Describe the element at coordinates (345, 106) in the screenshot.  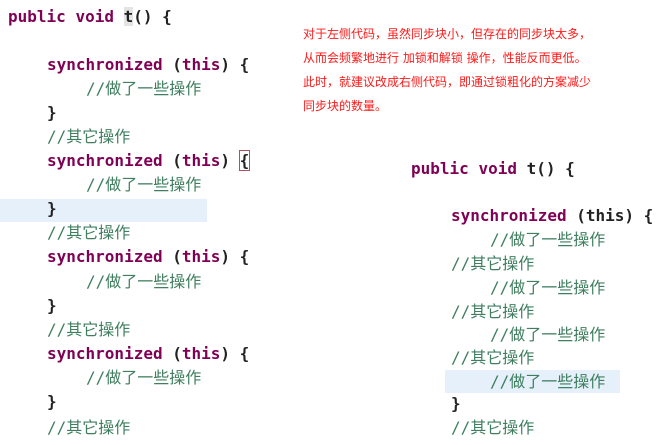
I see `note-line: 同步块的数量。` at that location.